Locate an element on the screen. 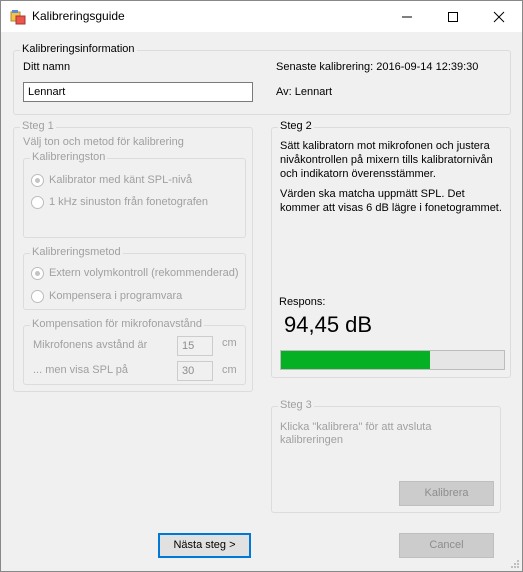 Image resolution: width=523 pixels, height=572 pixels. spl-label: ... men visa SPL på is located at coordinates (80, 370).